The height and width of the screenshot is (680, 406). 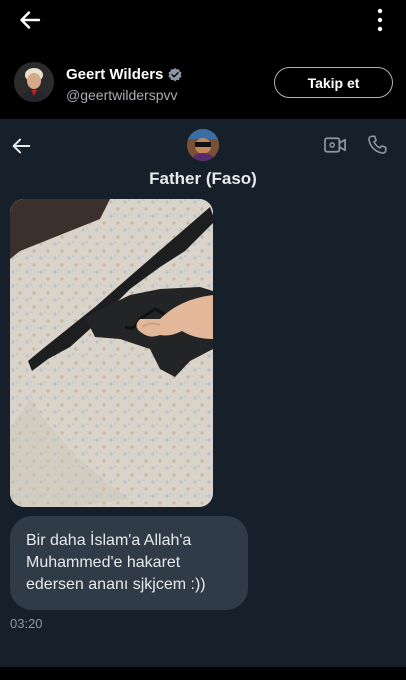 What do you see at coordinates (175, 74) in the screenshot?
I see `verified-badge-icon` at bounding box center [175, 74].